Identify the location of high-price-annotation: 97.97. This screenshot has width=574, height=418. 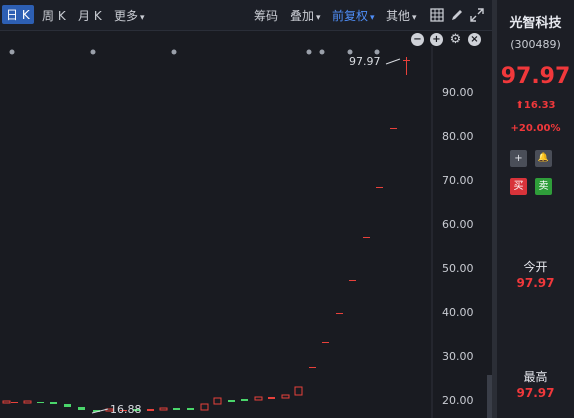
(365, 61).